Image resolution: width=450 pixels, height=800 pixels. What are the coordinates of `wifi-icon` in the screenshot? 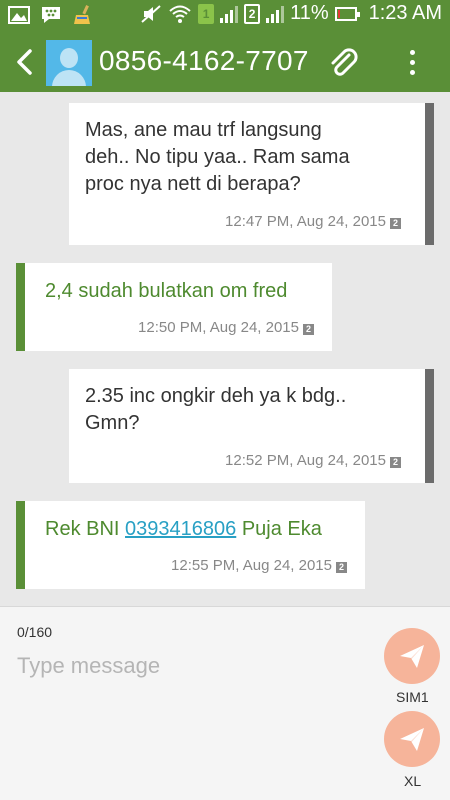 It's located at (180, 14).